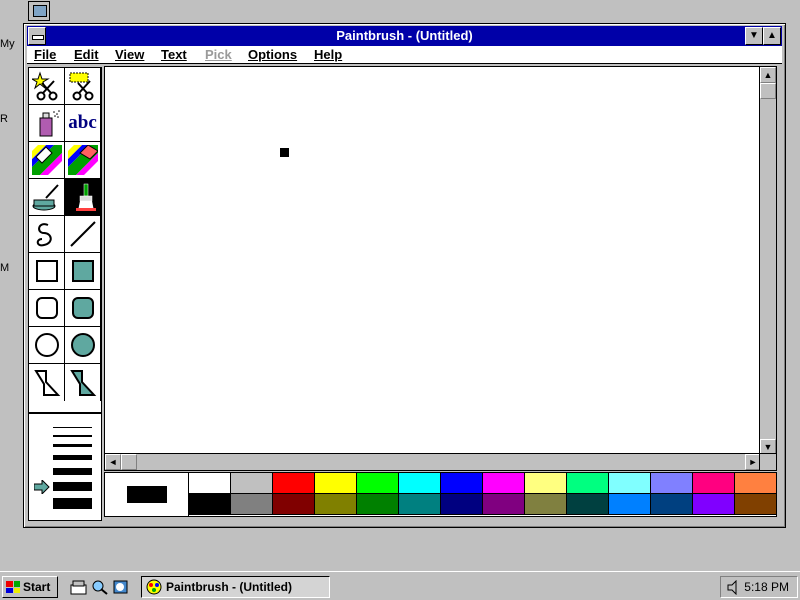 The height and width of the screenshot is (600, 800). I want to click on paintbrush-app-icon, so click(154, 587).